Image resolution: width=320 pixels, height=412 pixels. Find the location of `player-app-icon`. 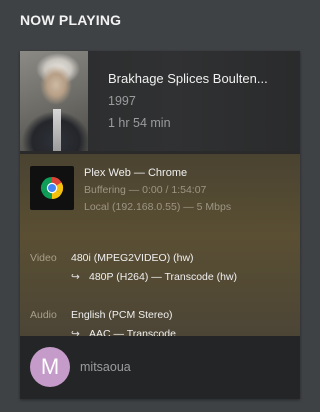

player-app-icon is located at coordinates (52, 188).